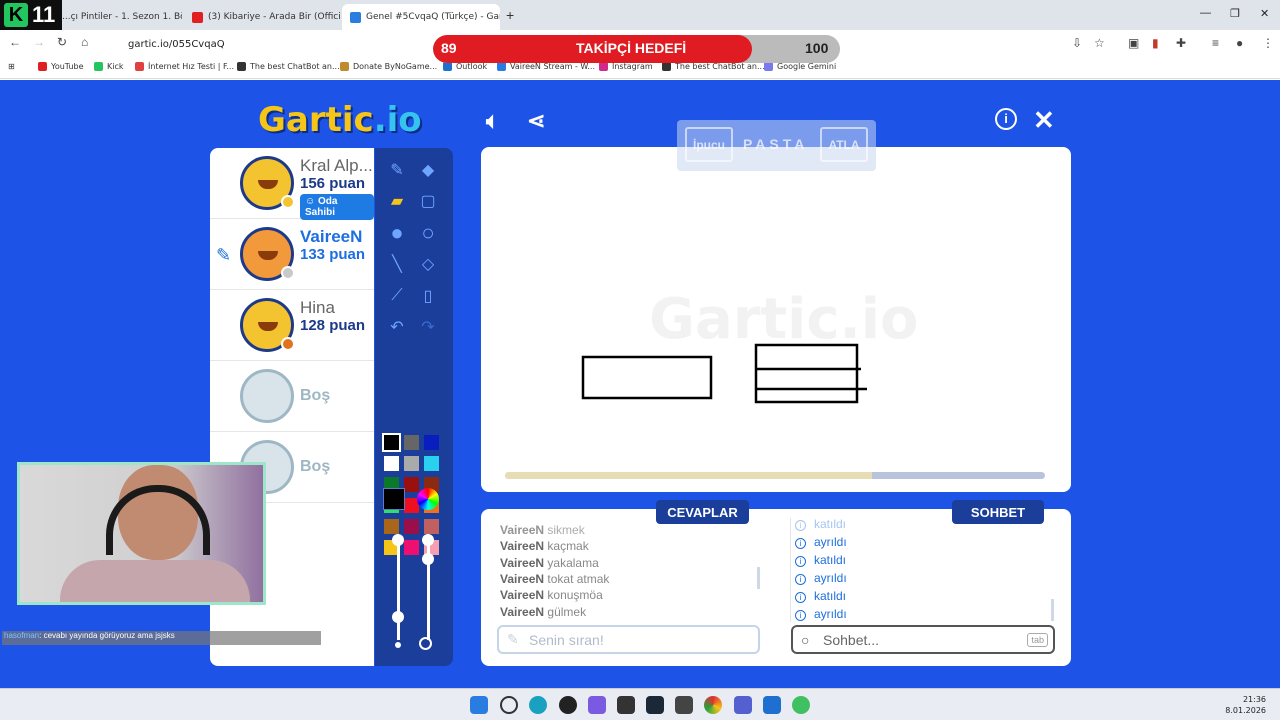  What do you see at coordinates (1133, 43) in the screenshot?
I see `extension-icon: ▣` at bounding box center [1133, 43].